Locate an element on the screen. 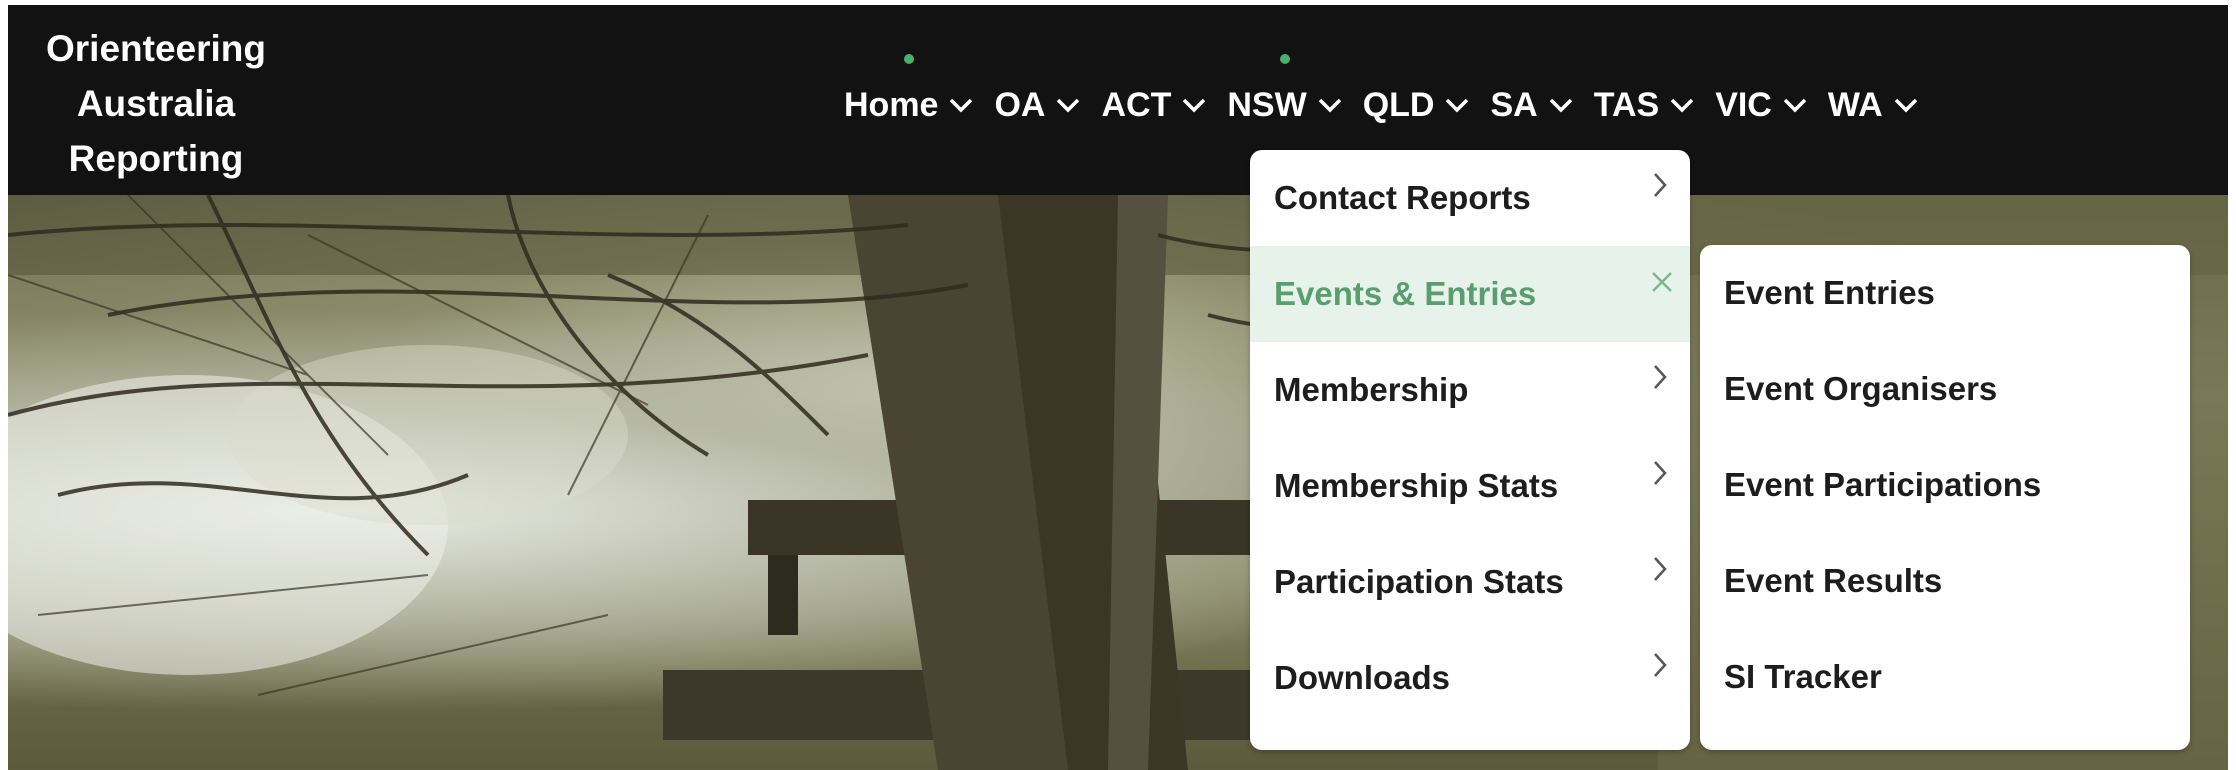 The image size is (2236, 770). menu-item-label: Downloads is located at coordinates (1362, 677).